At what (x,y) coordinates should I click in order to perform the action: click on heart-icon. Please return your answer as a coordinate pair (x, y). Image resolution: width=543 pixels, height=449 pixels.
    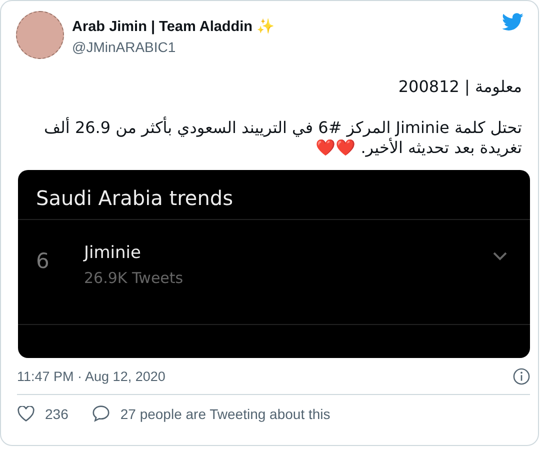
    Looking at the image, I should click on (26, 414).